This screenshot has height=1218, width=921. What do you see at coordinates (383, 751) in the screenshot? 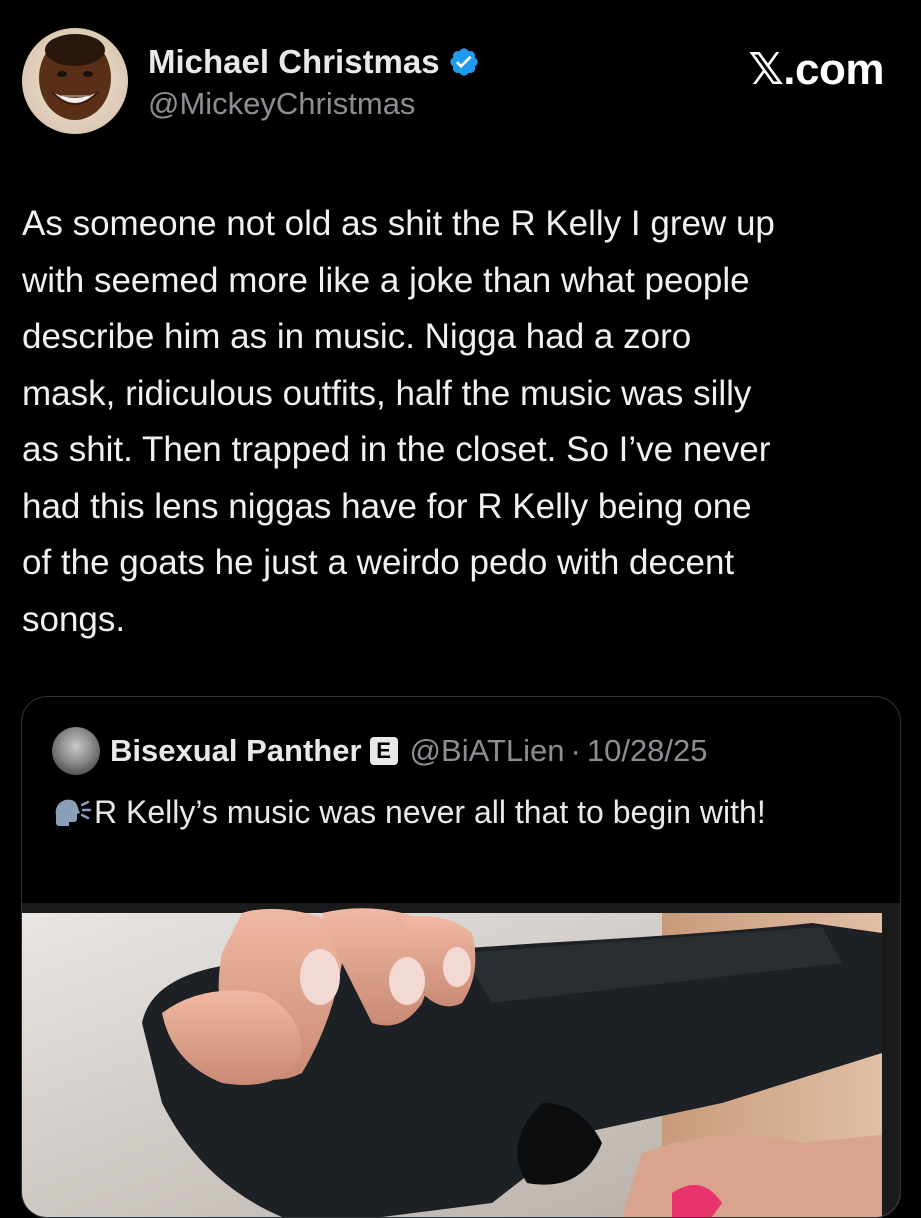
I see `e-badge-icon: E` at bounding box center [383, 751].